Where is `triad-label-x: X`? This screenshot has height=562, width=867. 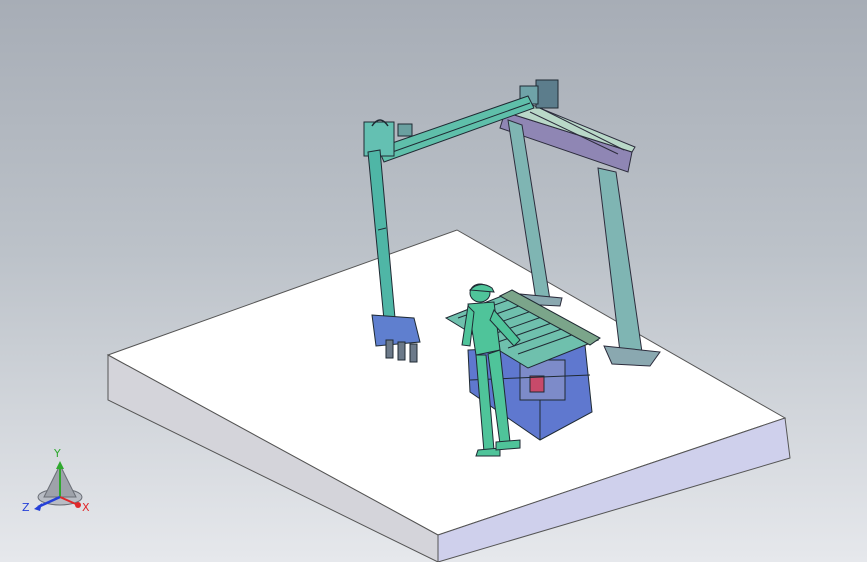
triad-label-x: X is located at coordinates (86, 507).